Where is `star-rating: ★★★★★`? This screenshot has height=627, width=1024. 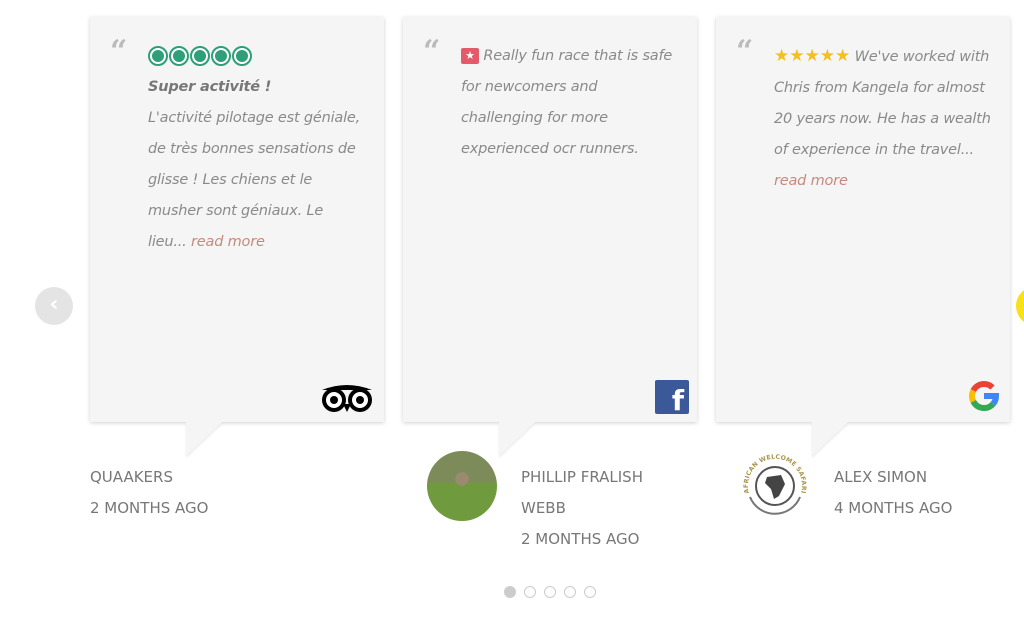 star-rating: ★★★★★ is located at coordinates (812, 56).